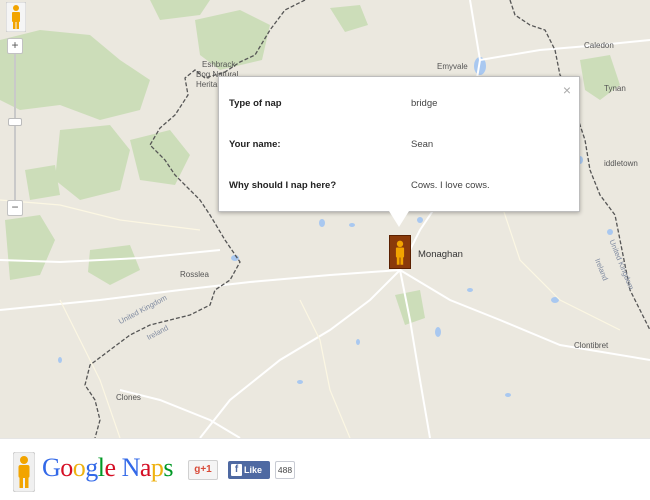 Image resolution: width=650 pixels, height=500 pixels. Describe the element at coordinates (452, 66) in the screenshot. I see `place-label: Emyvale` at that location.